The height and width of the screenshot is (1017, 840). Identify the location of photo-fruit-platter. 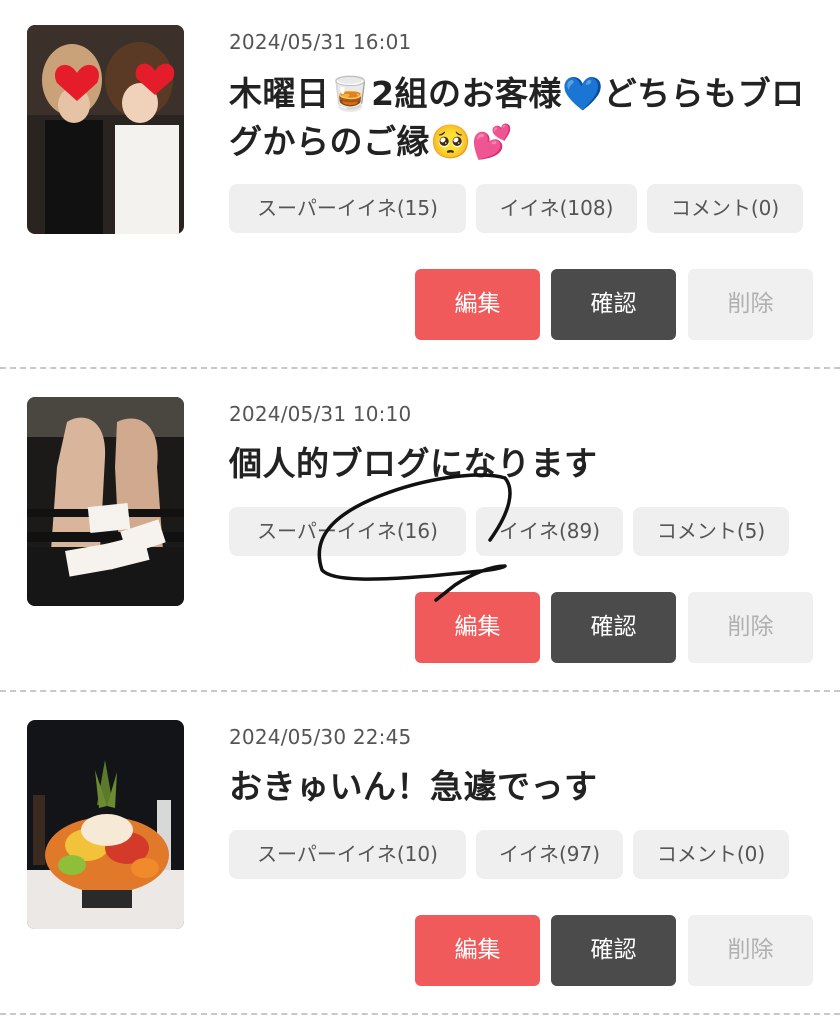
(105, 824).